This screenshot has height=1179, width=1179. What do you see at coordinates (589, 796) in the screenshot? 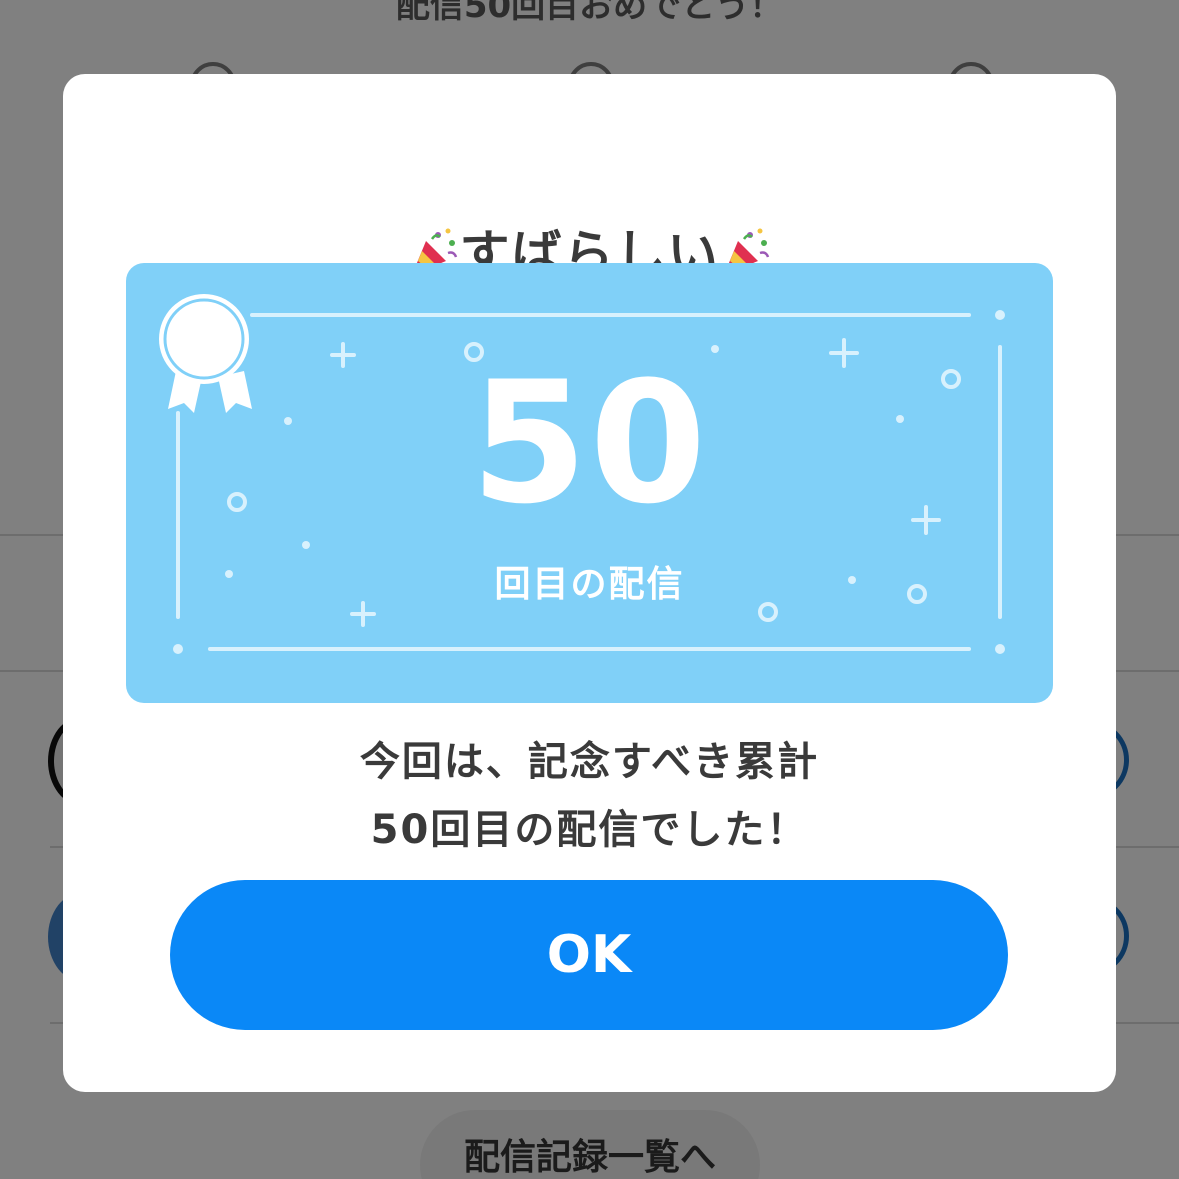
I see `milestone-message: 今回は、記念すべき累計 50回目の配信でした！` at bounding box center [589, 796].